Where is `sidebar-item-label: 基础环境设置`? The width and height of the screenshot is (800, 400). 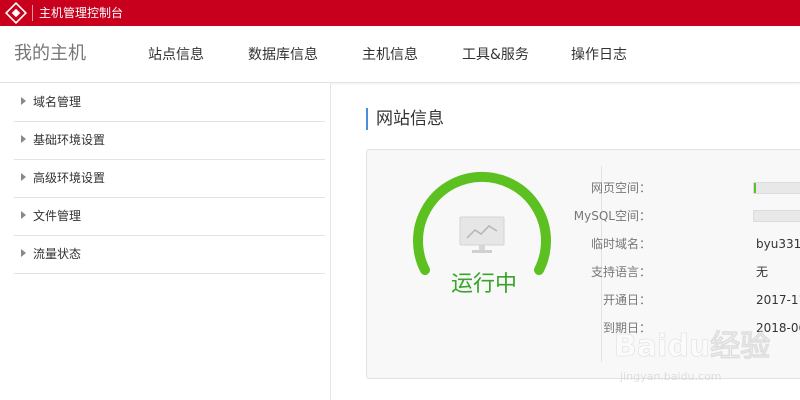 sidebar-item-label: 基础环境设置 is located at coordinates (69, 140).